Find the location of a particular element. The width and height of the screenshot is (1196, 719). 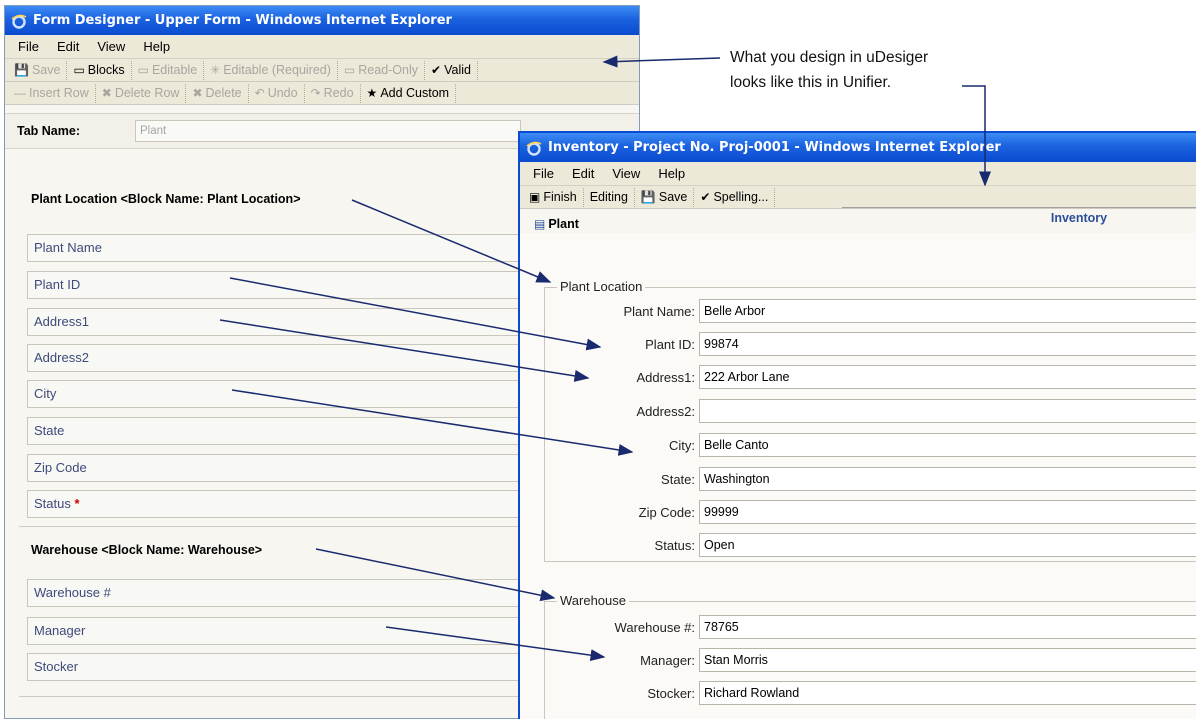

form-row-stocker: Stocker: Richard Rowland is located at coordinates (870, 693).